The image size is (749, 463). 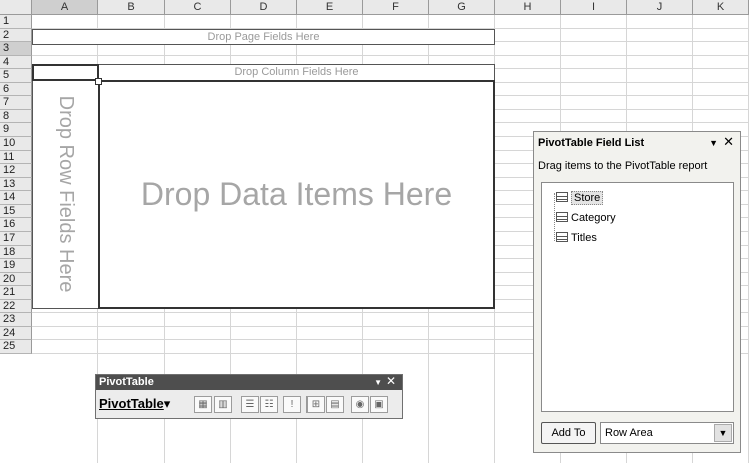 I want to click on tree-connector, so click(x=554, y=217).